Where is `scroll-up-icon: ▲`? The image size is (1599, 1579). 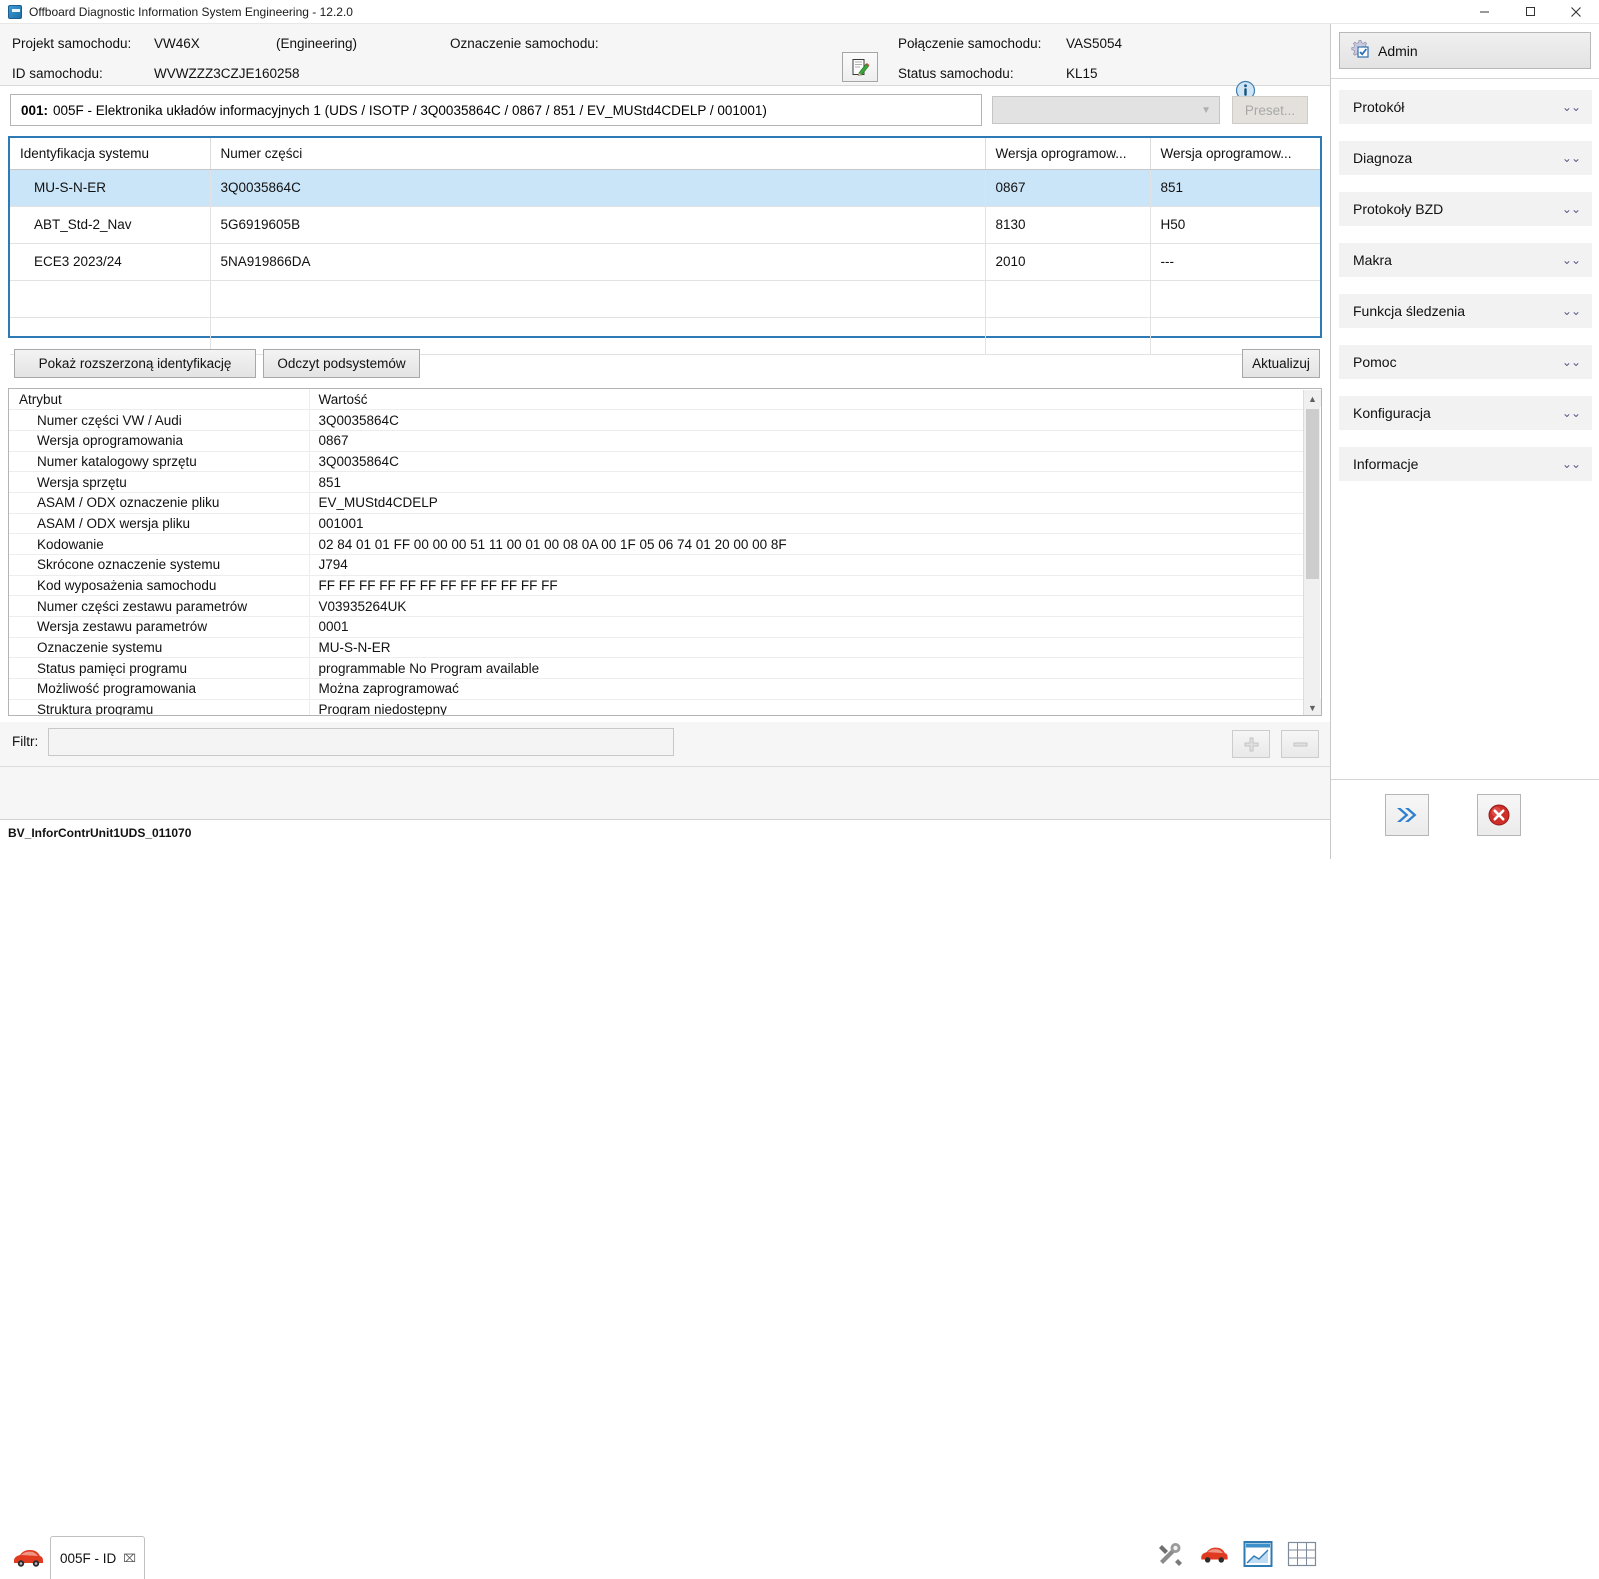 scroll-up-icon: ▲ is located at coordinates (1312, 398).